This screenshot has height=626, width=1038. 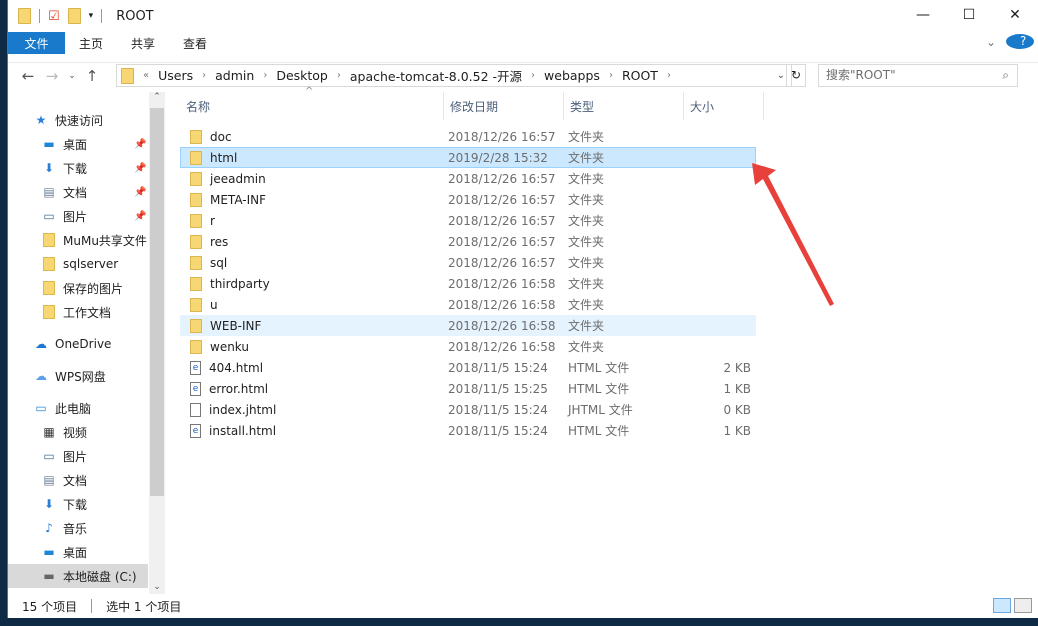 What do you see at coordinates (572, 75) in the screenshot?
I see `breadcrumb-item: webapps` at bounding box center [572, 75].